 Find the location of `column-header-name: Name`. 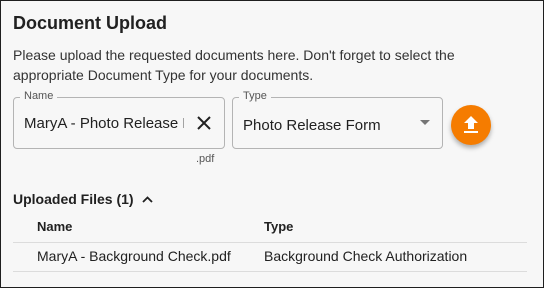

column-header-name: Name is located at coordinates (55, 226).